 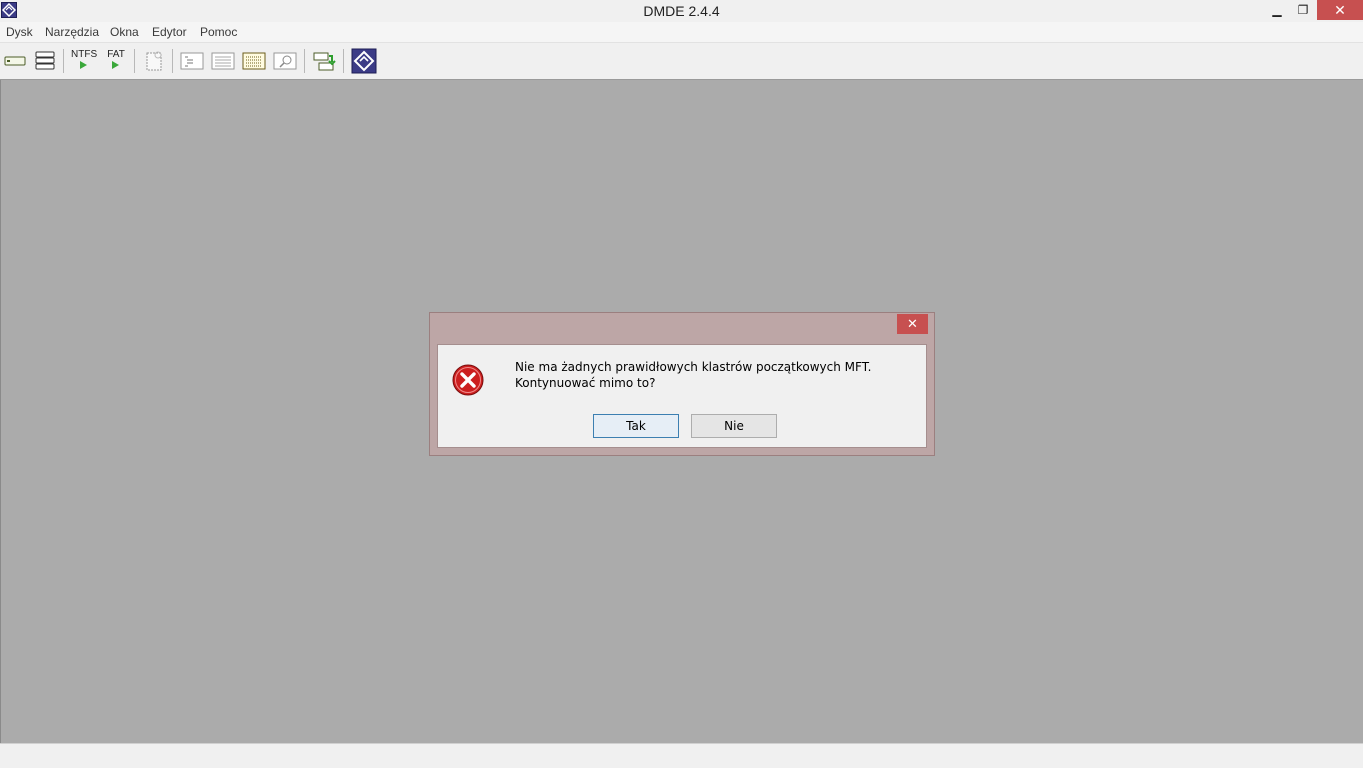 I want to click on restore-button: ❐, so click(x=1303, y=10).